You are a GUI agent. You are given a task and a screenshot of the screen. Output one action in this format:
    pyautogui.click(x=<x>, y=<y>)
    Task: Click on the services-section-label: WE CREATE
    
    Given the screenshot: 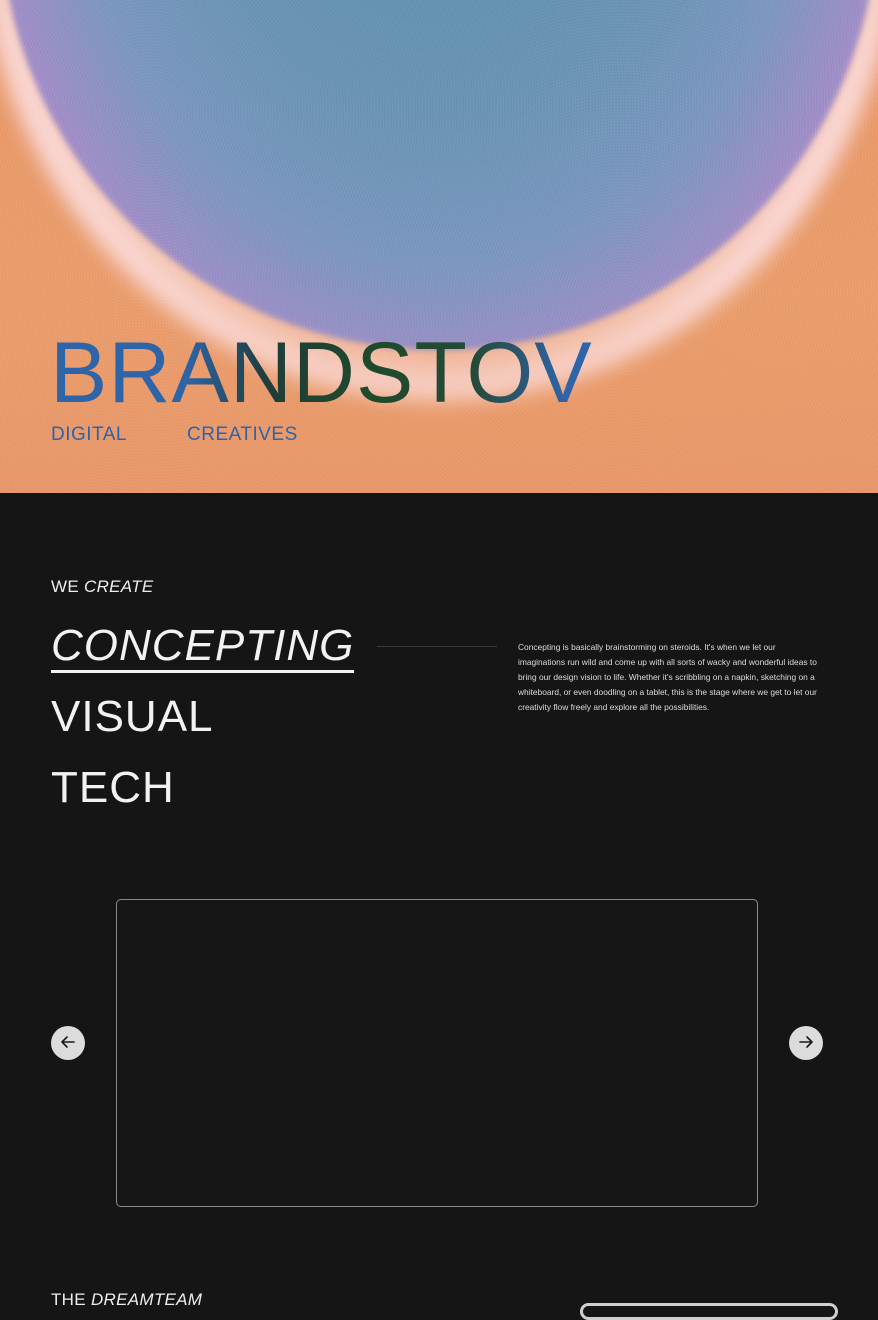 What is the action you would take?
    pyautogui.click(x=102, y=587)
    